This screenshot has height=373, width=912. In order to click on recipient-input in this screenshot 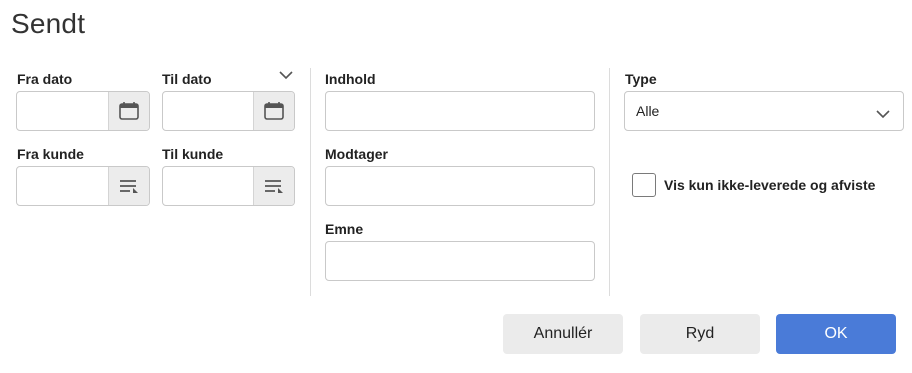, I will do `click(460, 186)`.